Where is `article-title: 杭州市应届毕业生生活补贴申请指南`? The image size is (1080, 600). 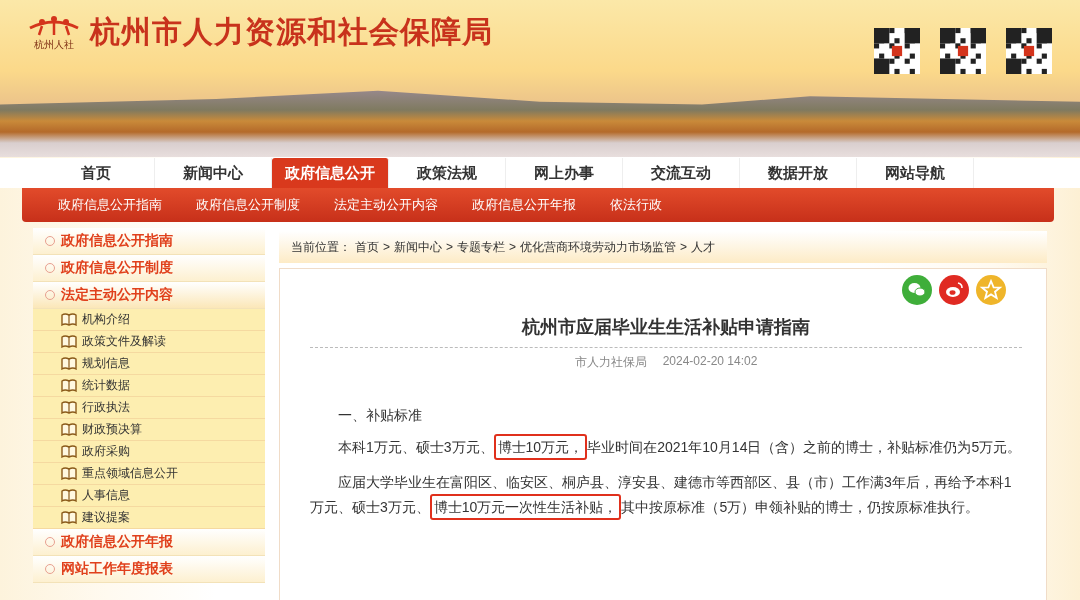 article-title: 杭州市应届毕业生生活补贴申请指南 is located at coordinates (666, 331).